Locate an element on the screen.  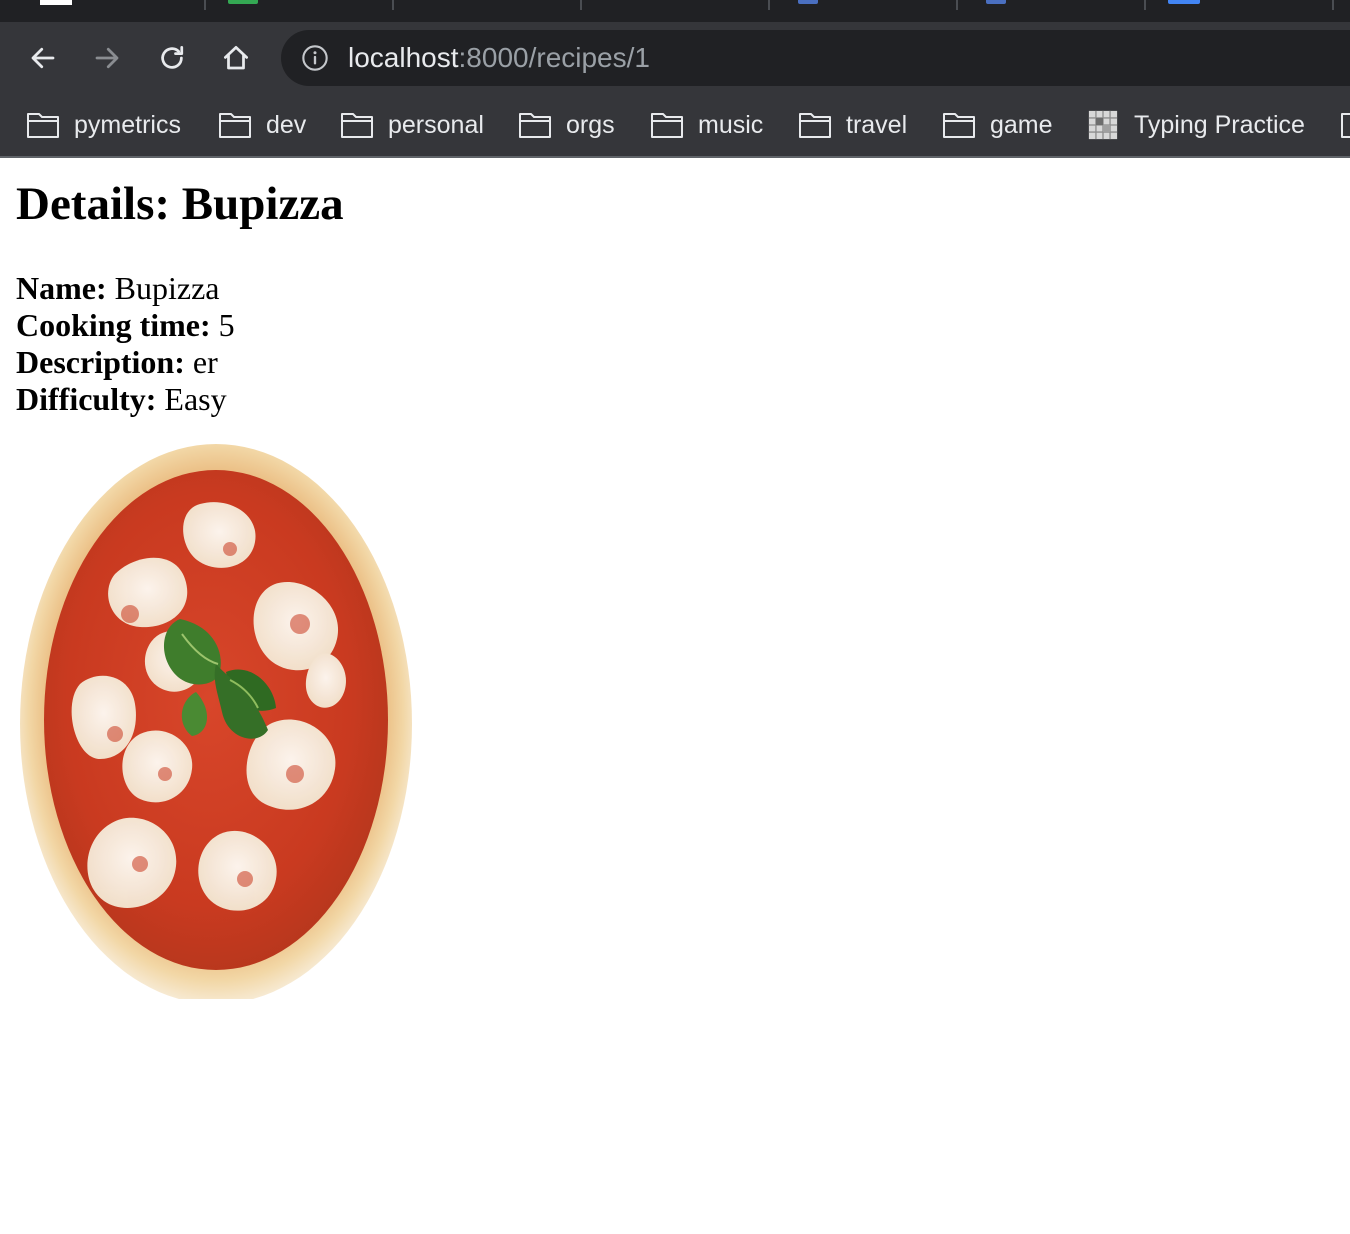
url-text: localhost:8000/recipes/1 is located at coordinates (499, 58).